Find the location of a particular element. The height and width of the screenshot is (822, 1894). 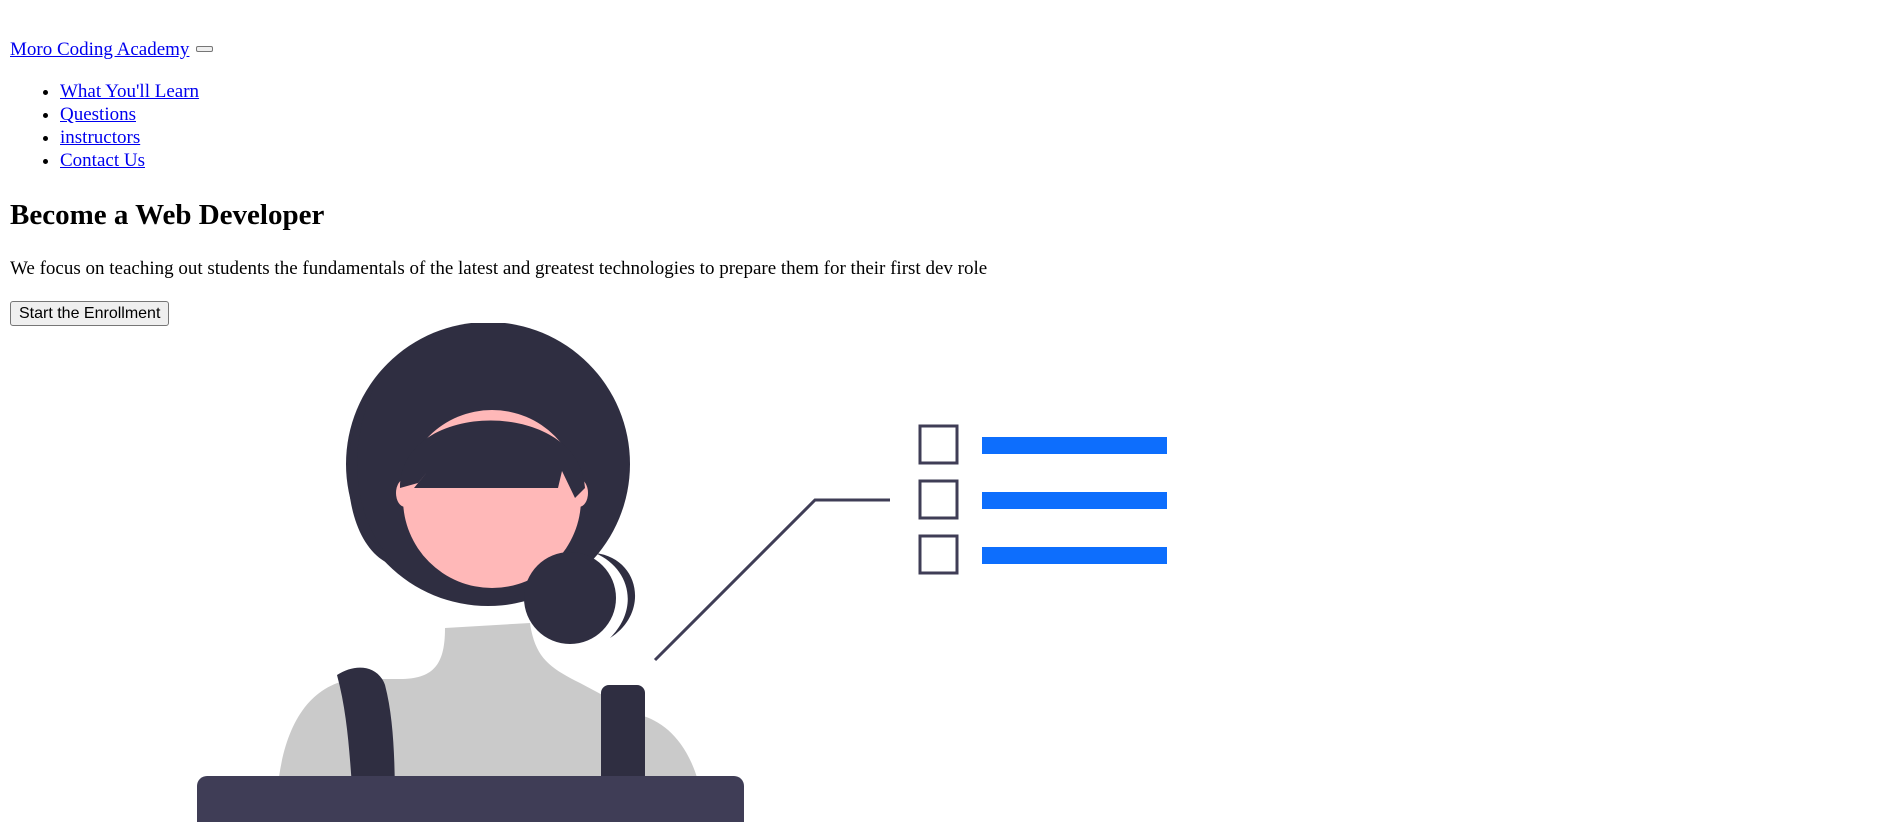

navbar-toggler-button is located at coordinates (205, 48).